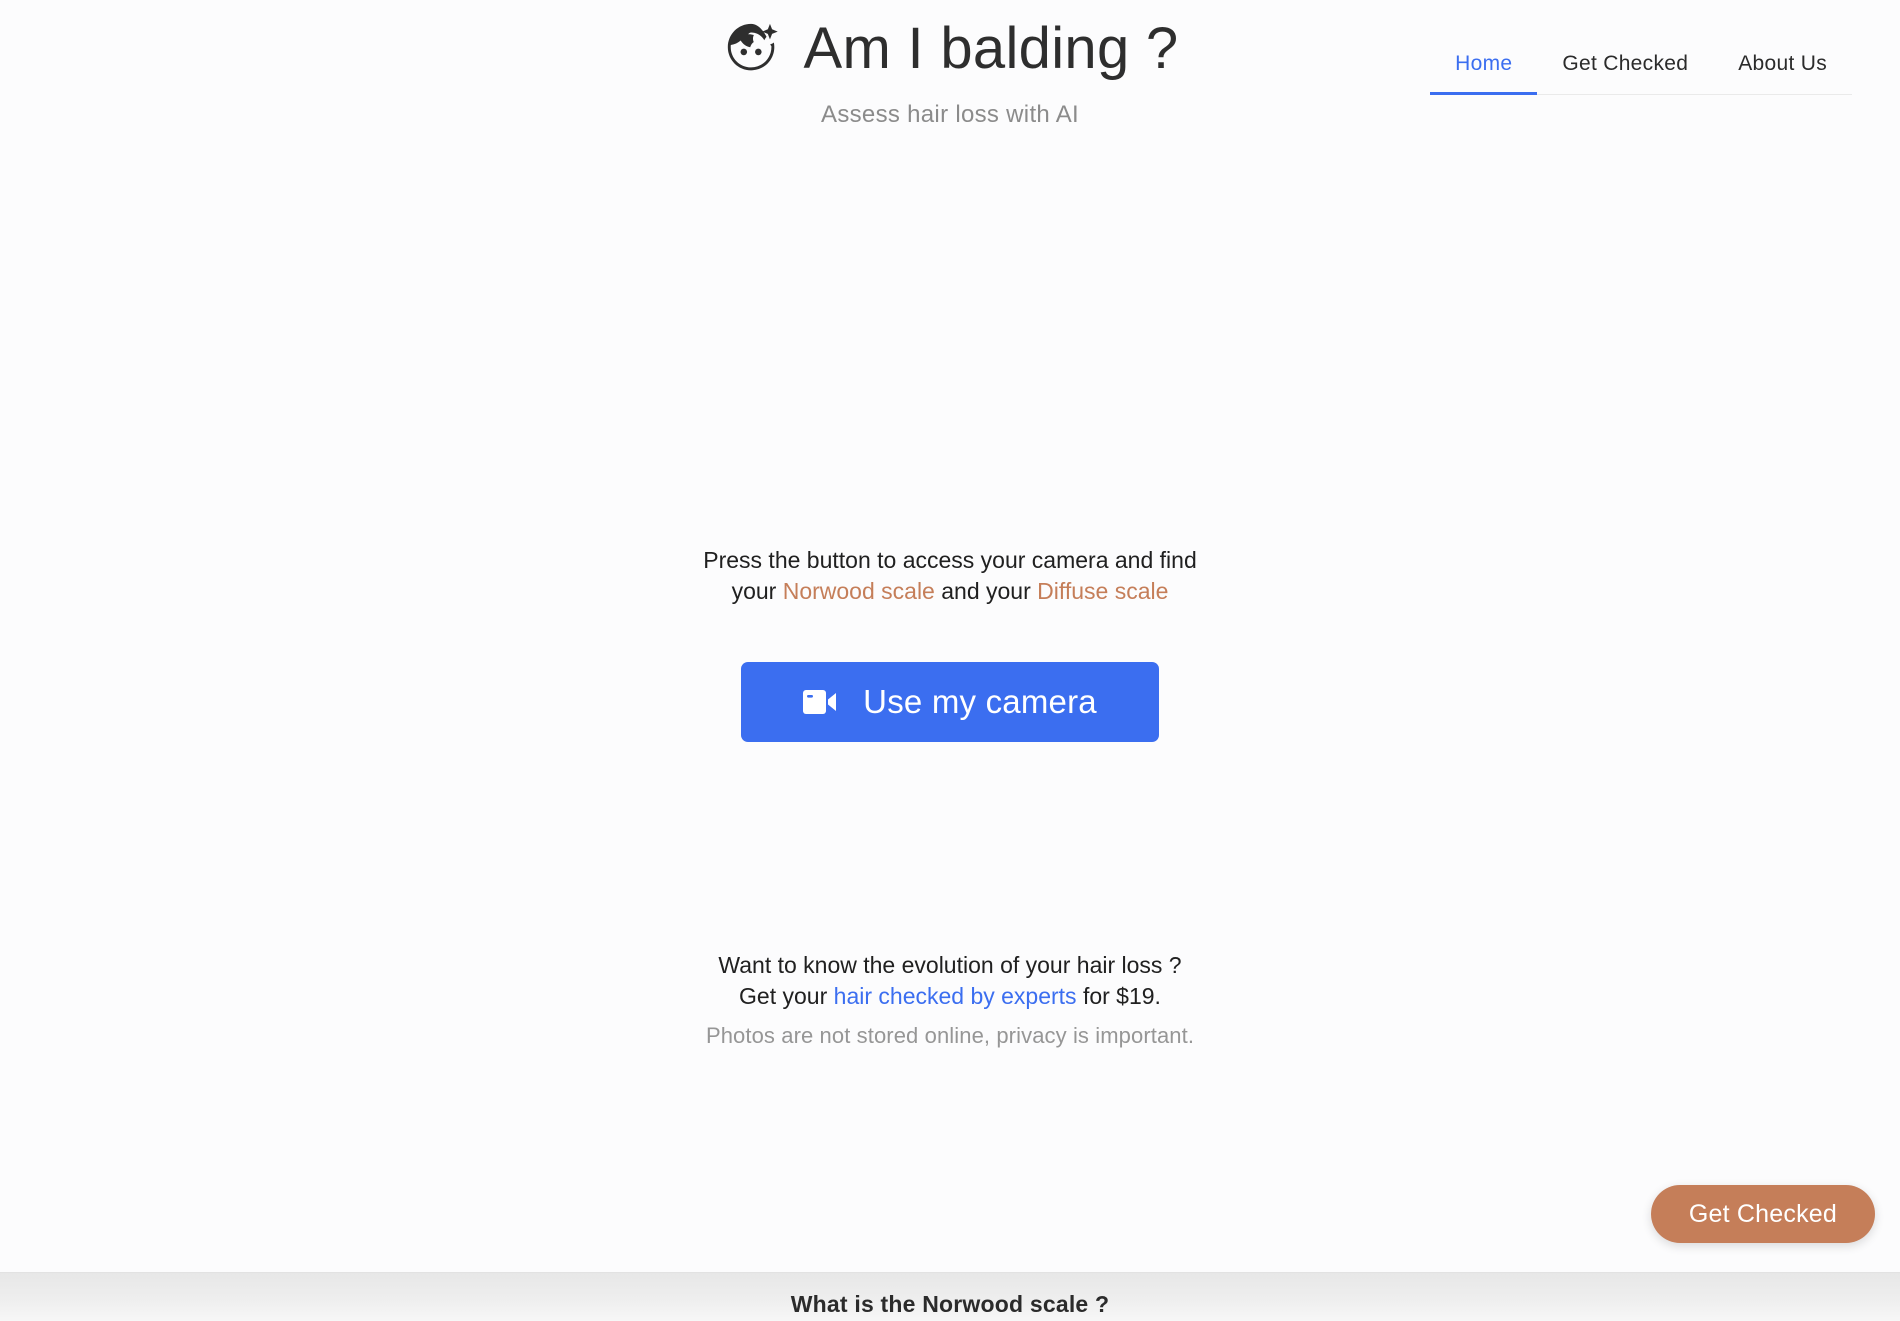  Describe the element at coordinates (1118, 995) in the screenshot. I see `upsell-line-2-suffix: for $19.` at that location.